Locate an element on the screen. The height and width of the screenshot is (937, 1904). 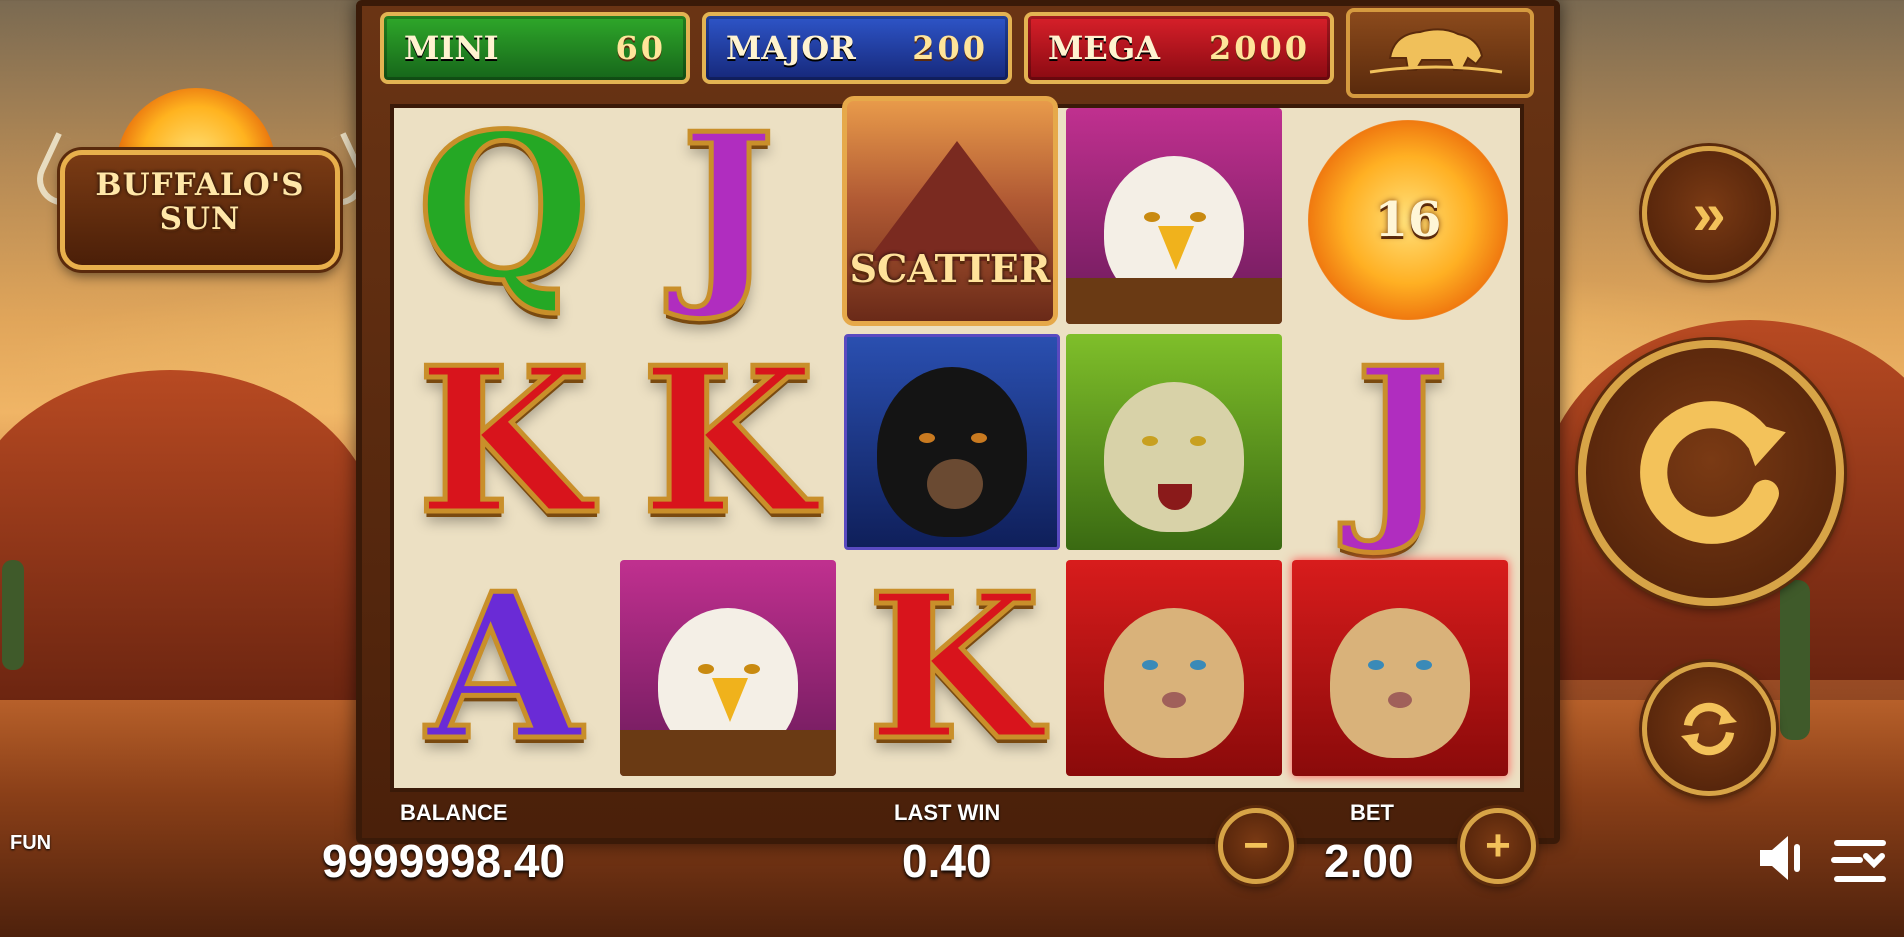
symbol-scatter: SCATTER is located at coordinates (950, 211).